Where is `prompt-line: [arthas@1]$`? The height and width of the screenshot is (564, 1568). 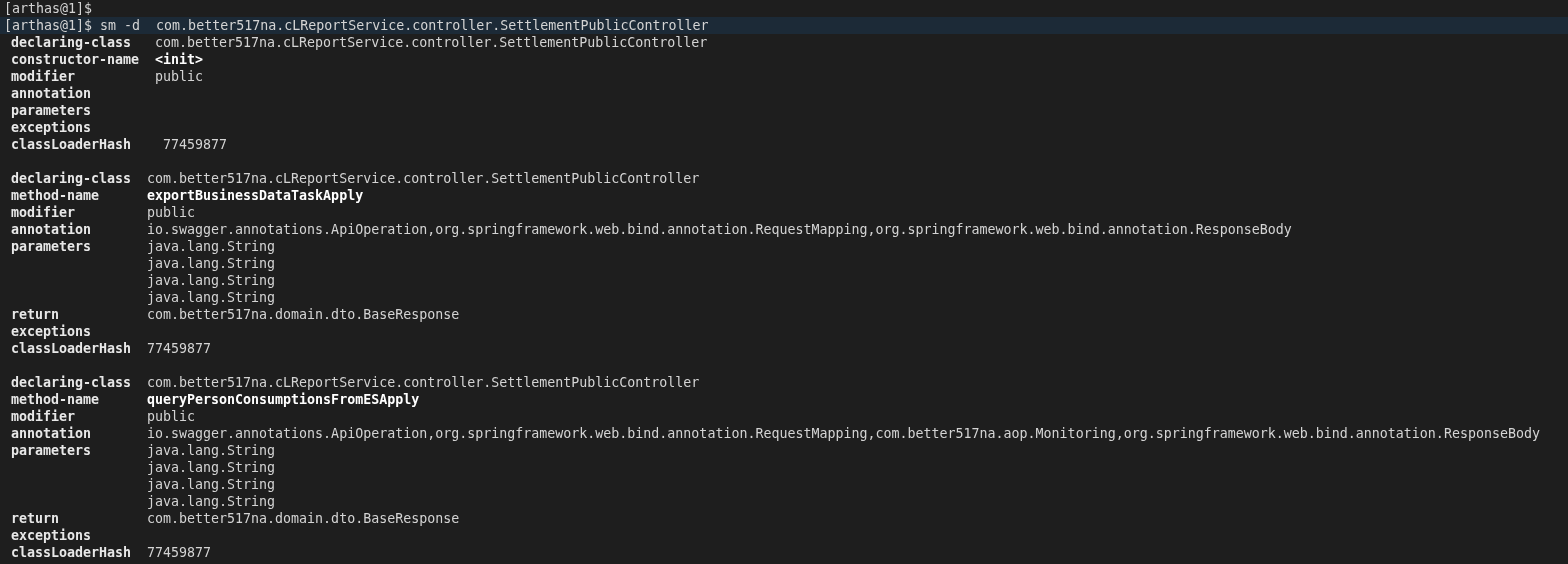 prompt-line: [arthas@1]$ is located at coordinates (48, 8).